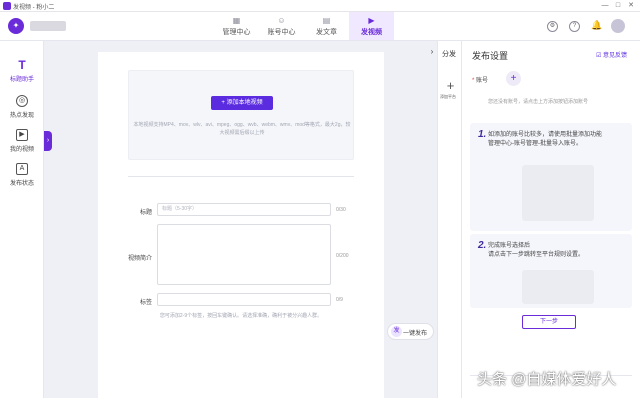 The image size is (640, 398). What do you see at coordinates (536, 250) in the screenshot?
I see `step-text: 完成账号选择后 请点击下一步跳转至平台规则设置。` at bounding box center [536, 250].